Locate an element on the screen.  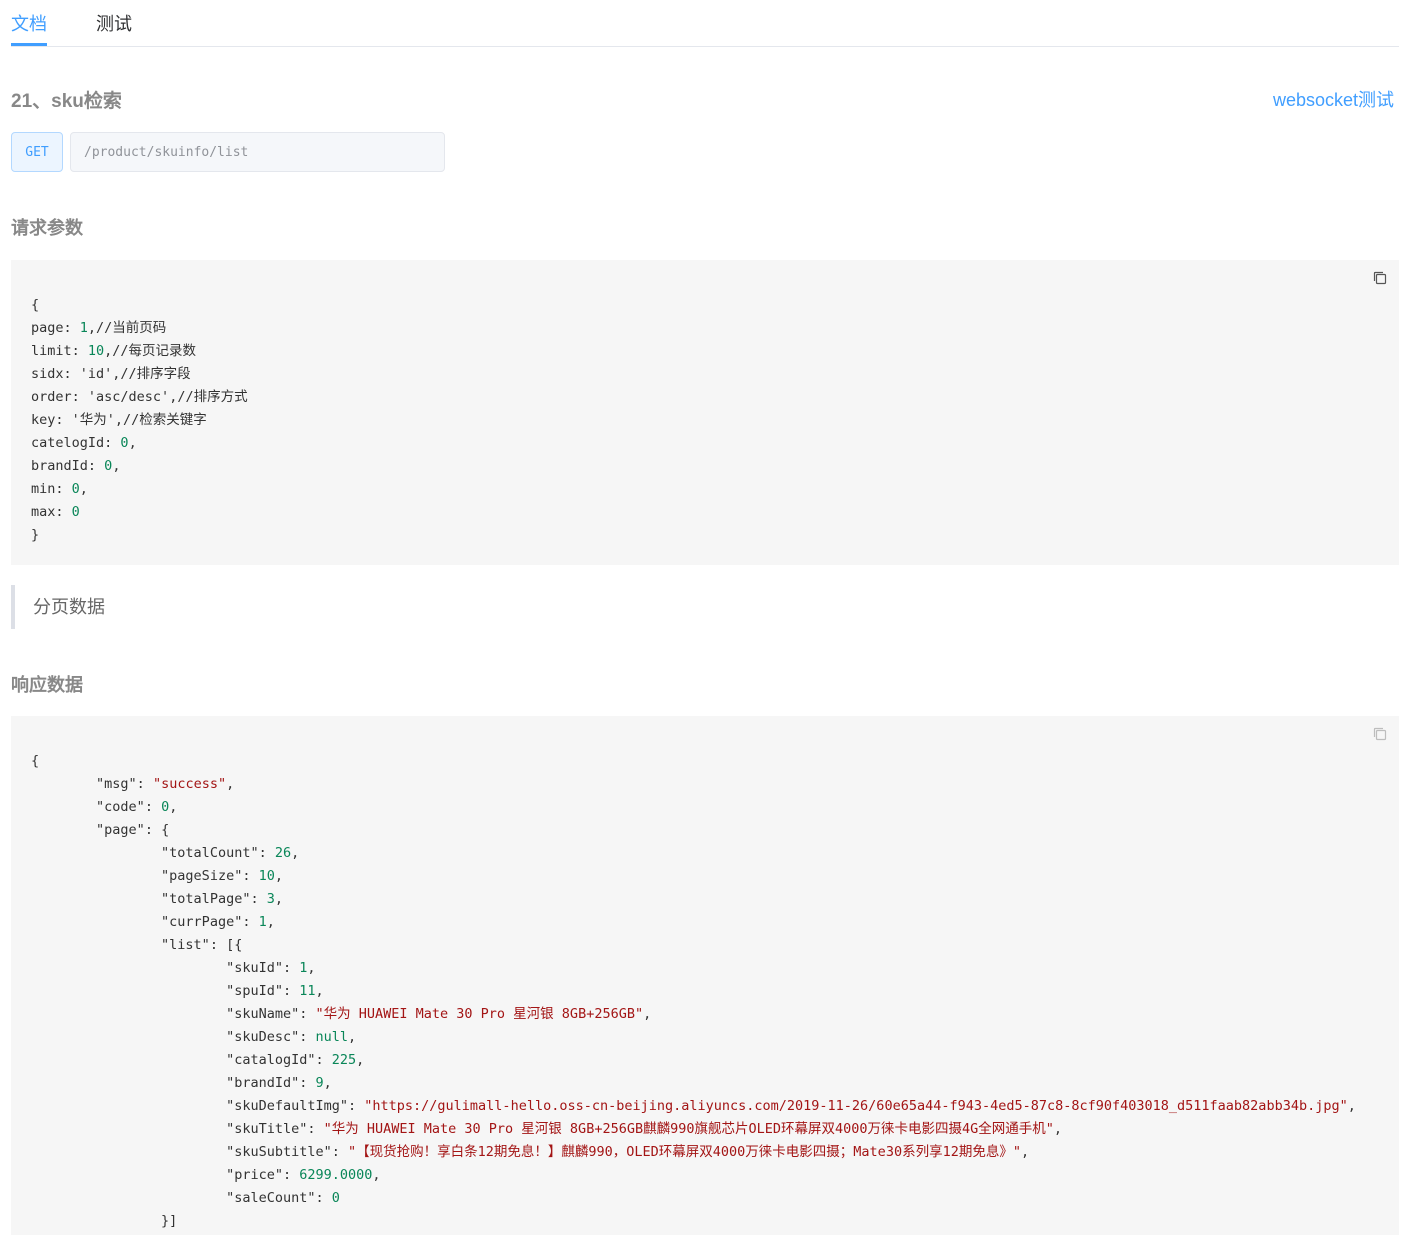
code-key: "brandId" is located at coordinates (263, 1083).